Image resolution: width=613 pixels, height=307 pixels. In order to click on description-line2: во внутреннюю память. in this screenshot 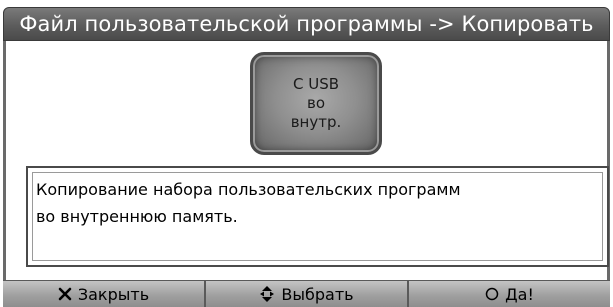, I will do `click(137, 216)`.